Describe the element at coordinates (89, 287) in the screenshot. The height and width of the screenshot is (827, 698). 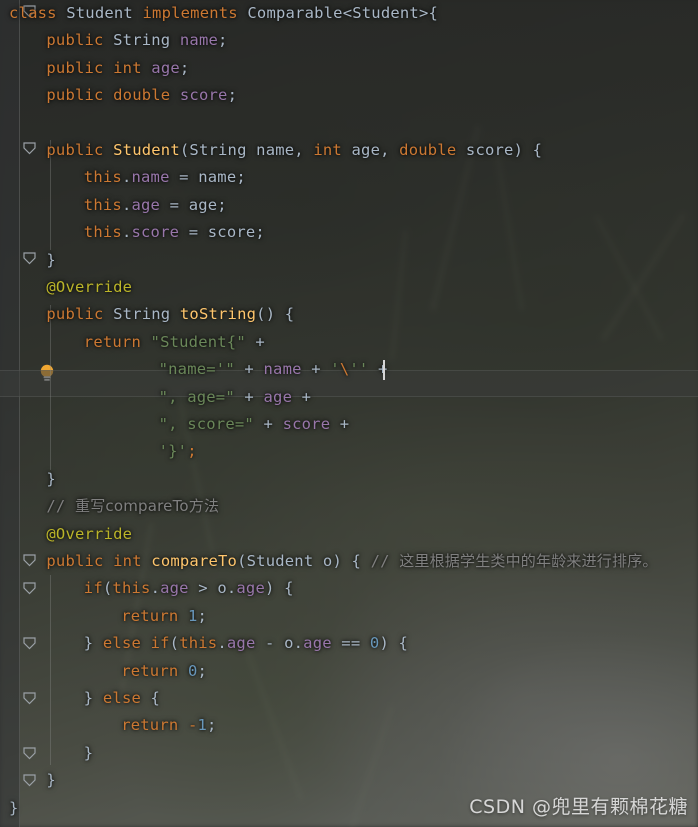
I see `code-token: @Override` at that location.